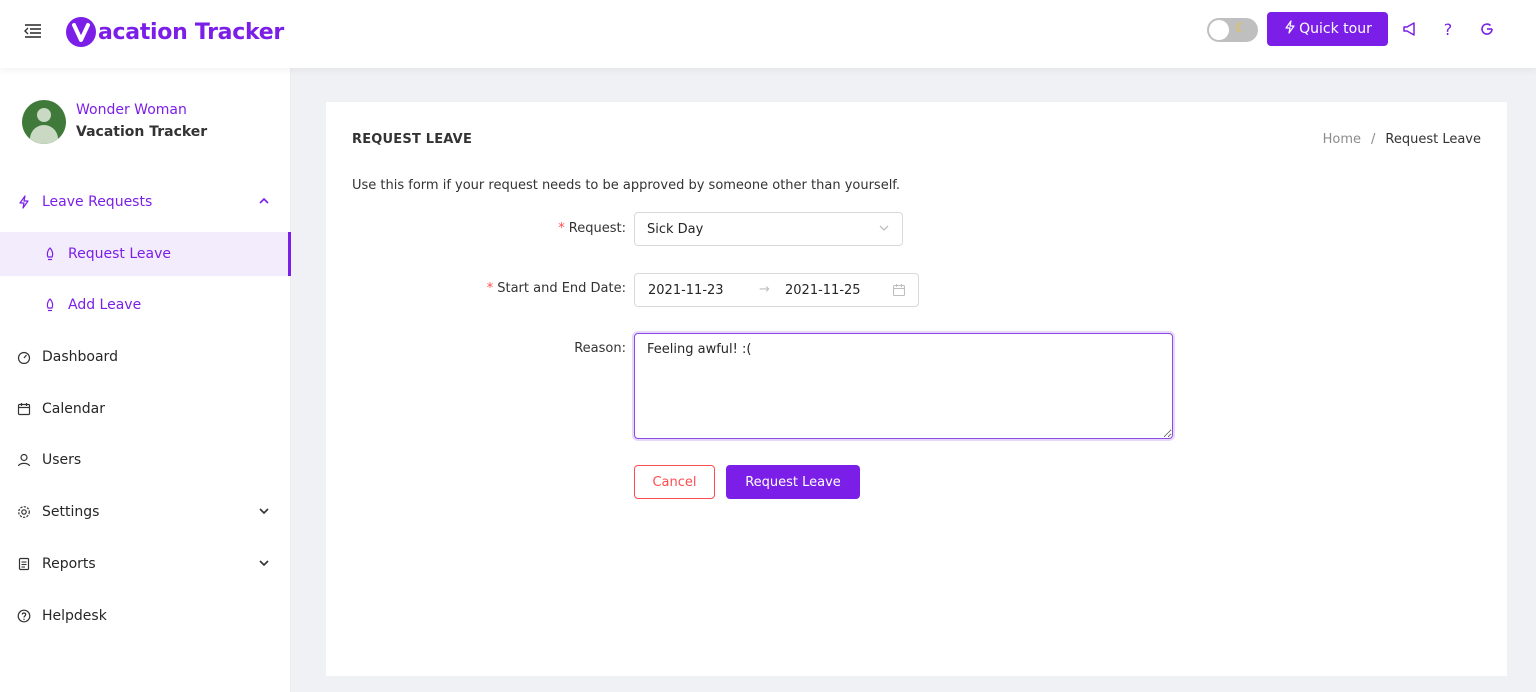  Describe the element at coordinates (33, 31) in the screenshot. I see `menu-toggle-icon` at that location.